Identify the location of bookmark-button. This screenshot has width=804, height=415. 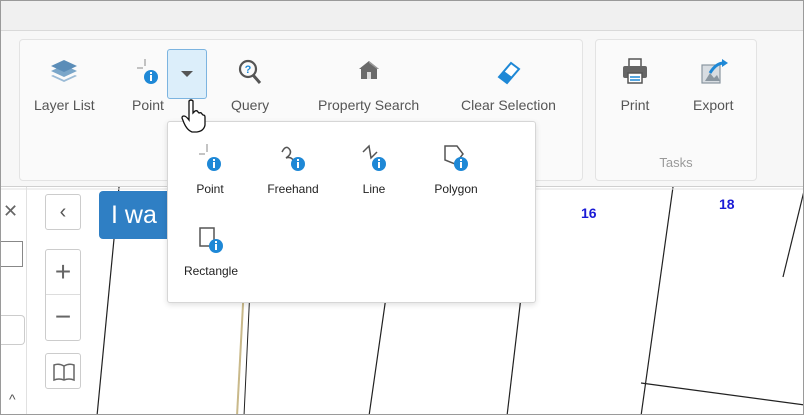
(63, 371).